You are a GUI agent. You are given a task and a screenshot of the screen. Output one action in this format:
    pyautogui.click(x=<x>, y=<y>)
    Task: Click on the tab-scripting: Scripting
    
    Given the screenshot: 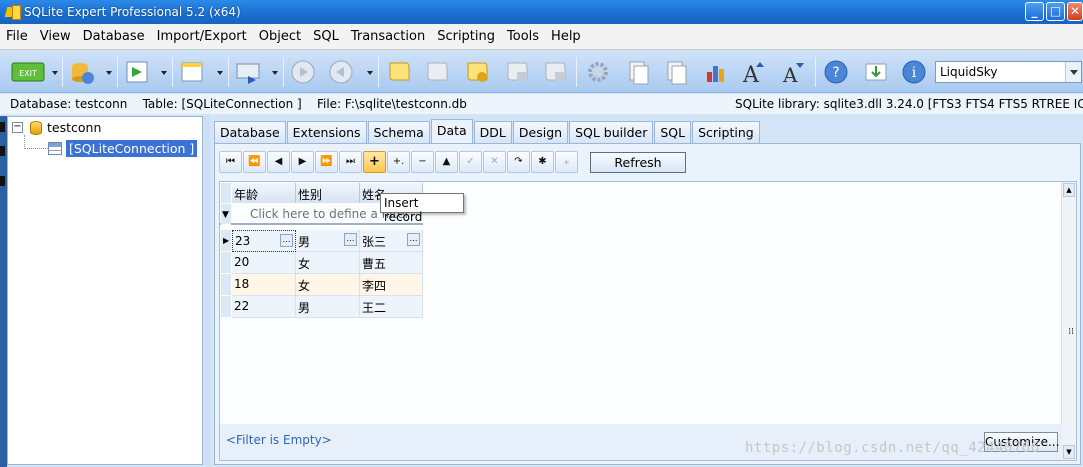 What is the action you would take?
    pyautogui.click(x=726, y=132)
    